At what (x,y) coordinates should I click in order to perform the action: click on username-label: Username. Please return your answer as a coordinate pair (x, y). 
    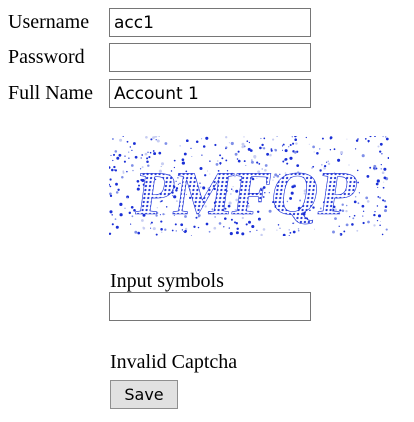
    Looking at the image, I should click on (49, 22).